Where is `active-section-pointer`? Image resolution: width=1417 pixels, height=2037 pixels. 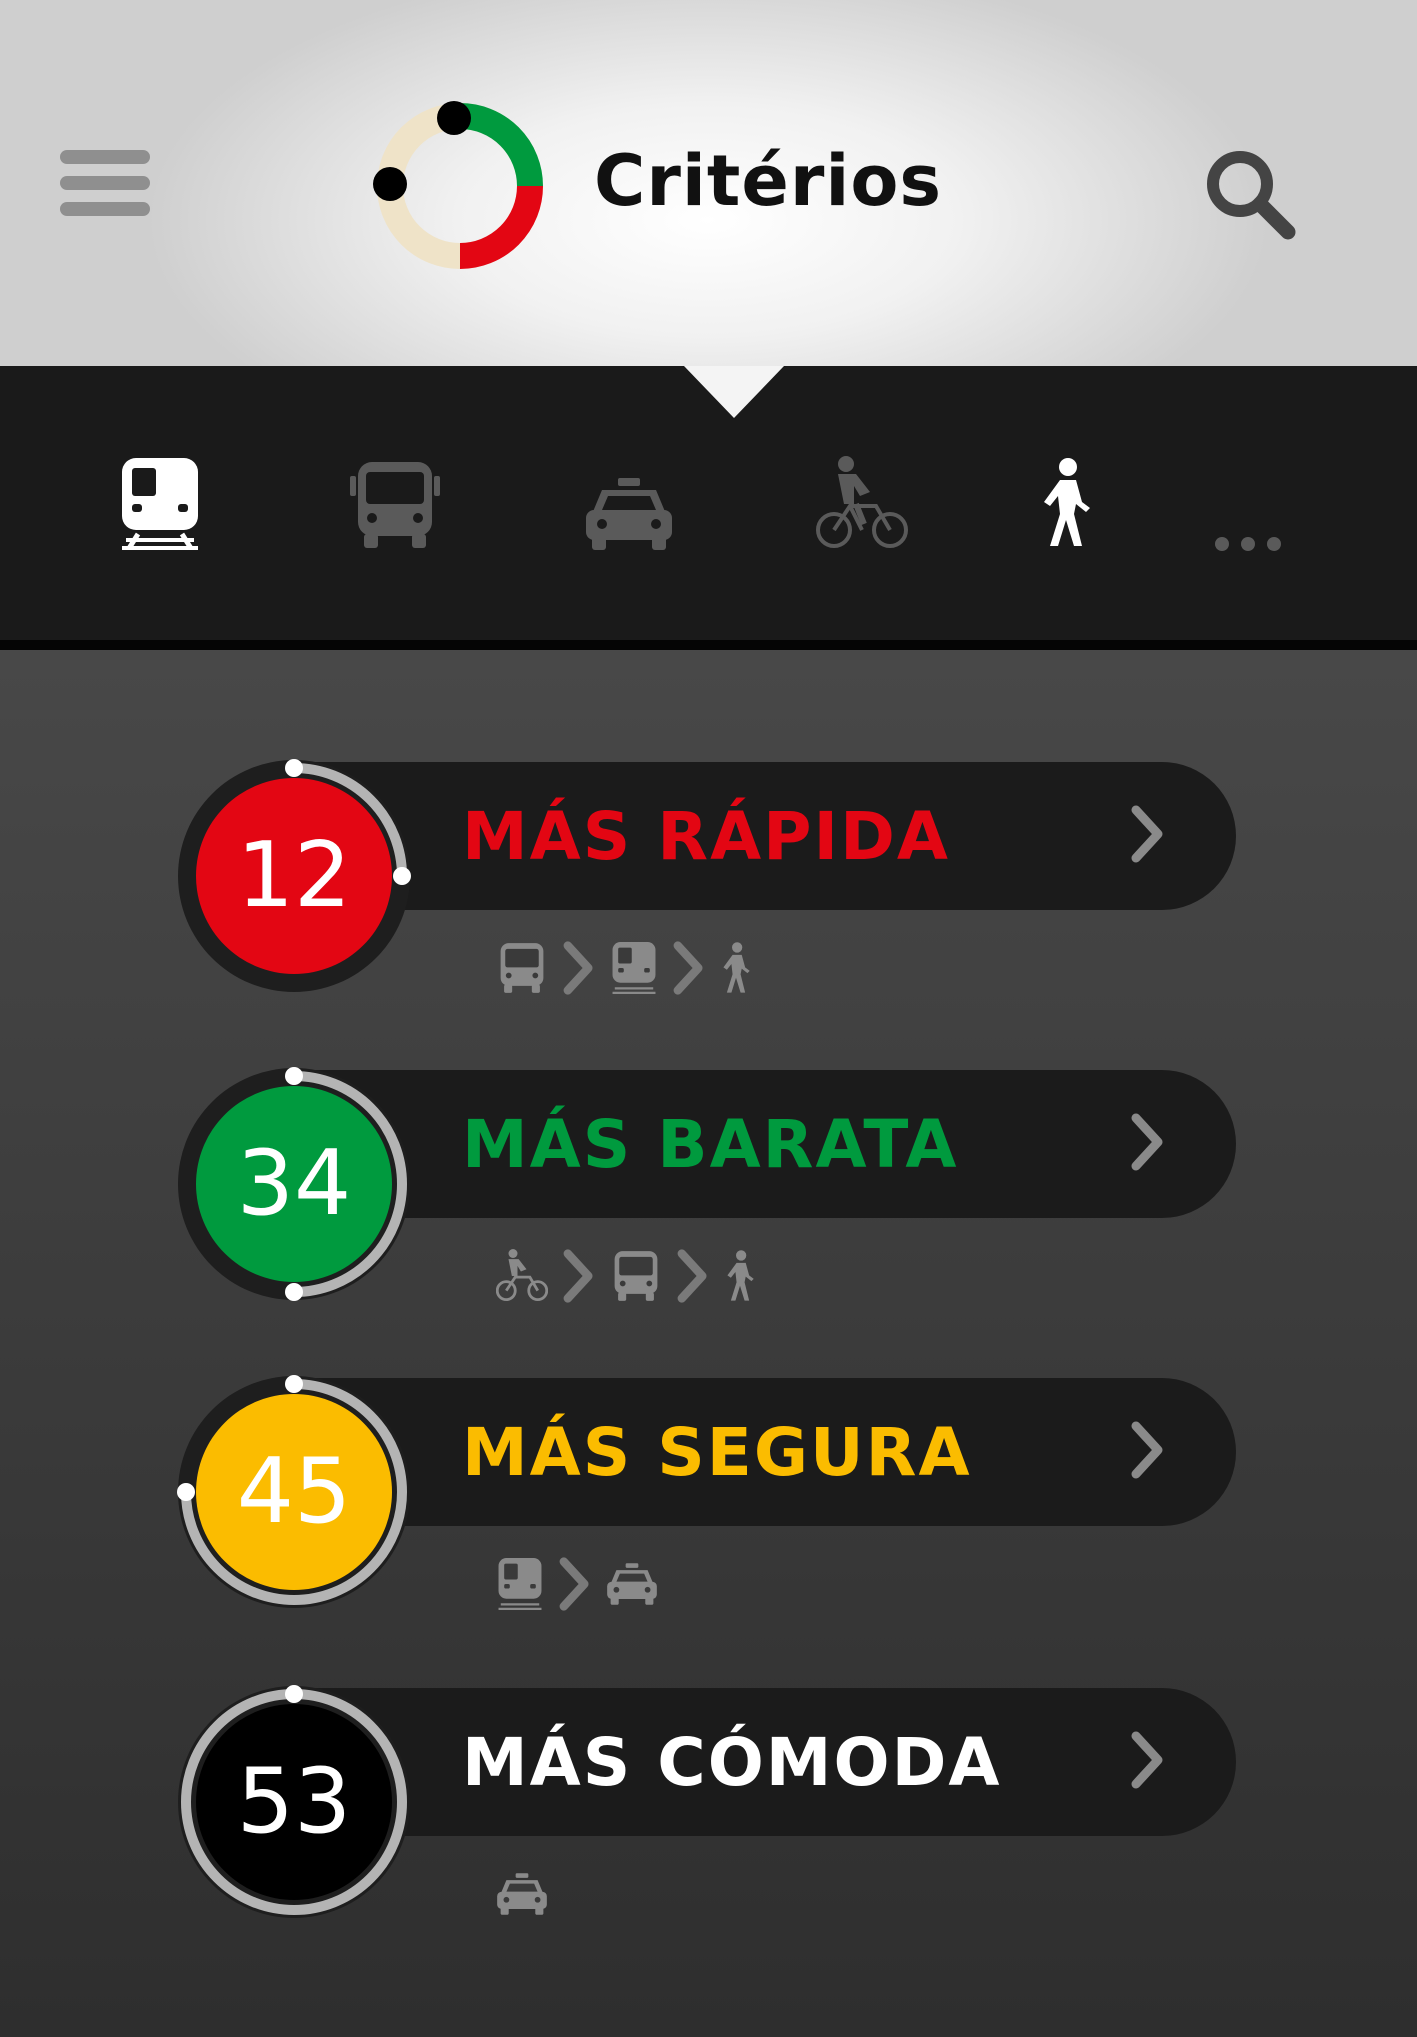
active-section-pointer is located at coordinates (734, 392).